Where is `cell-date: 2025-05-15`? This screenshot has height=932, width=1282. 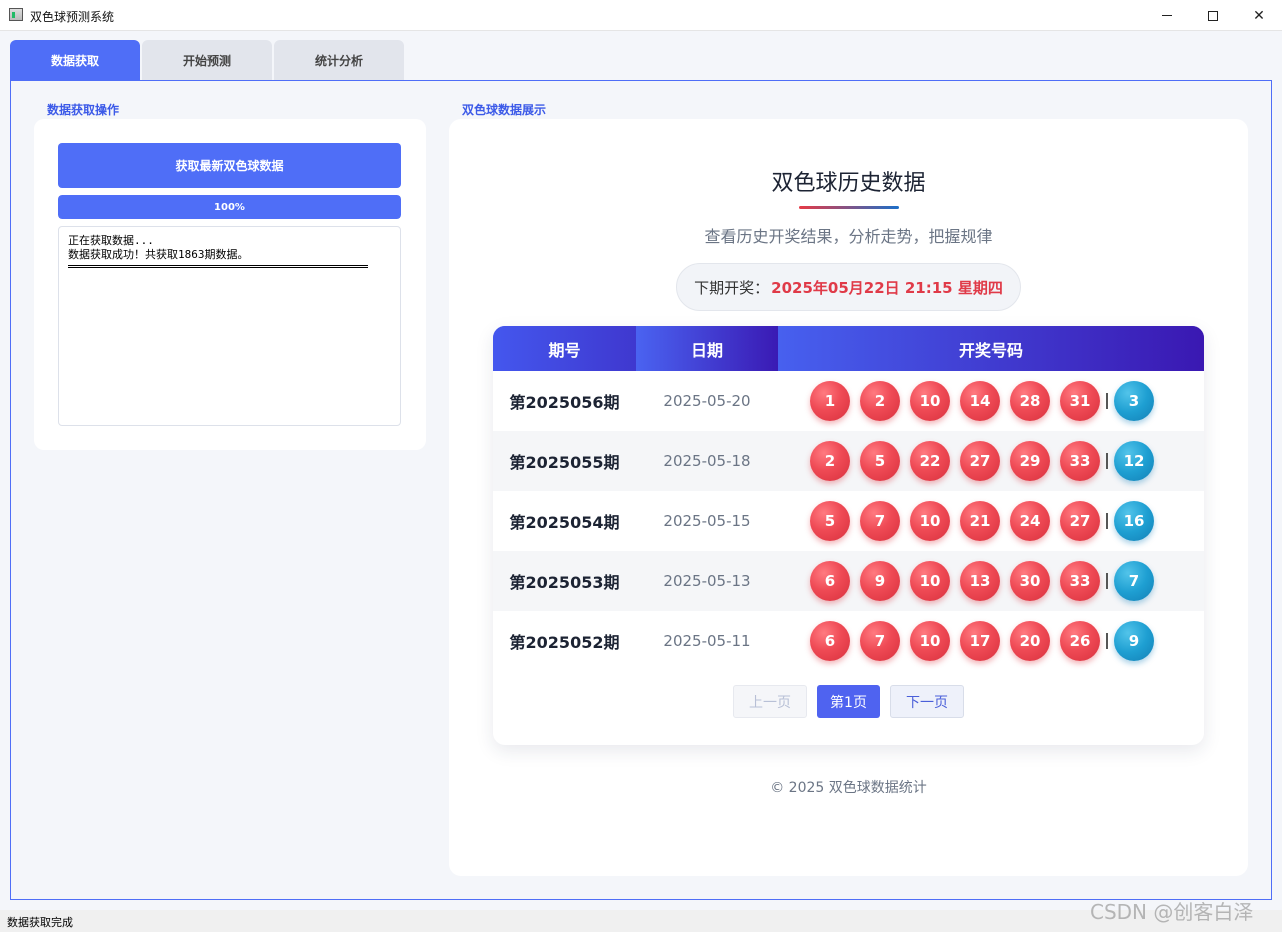
cell-date: 2025-05-15 is located at coordinates (707, 521).